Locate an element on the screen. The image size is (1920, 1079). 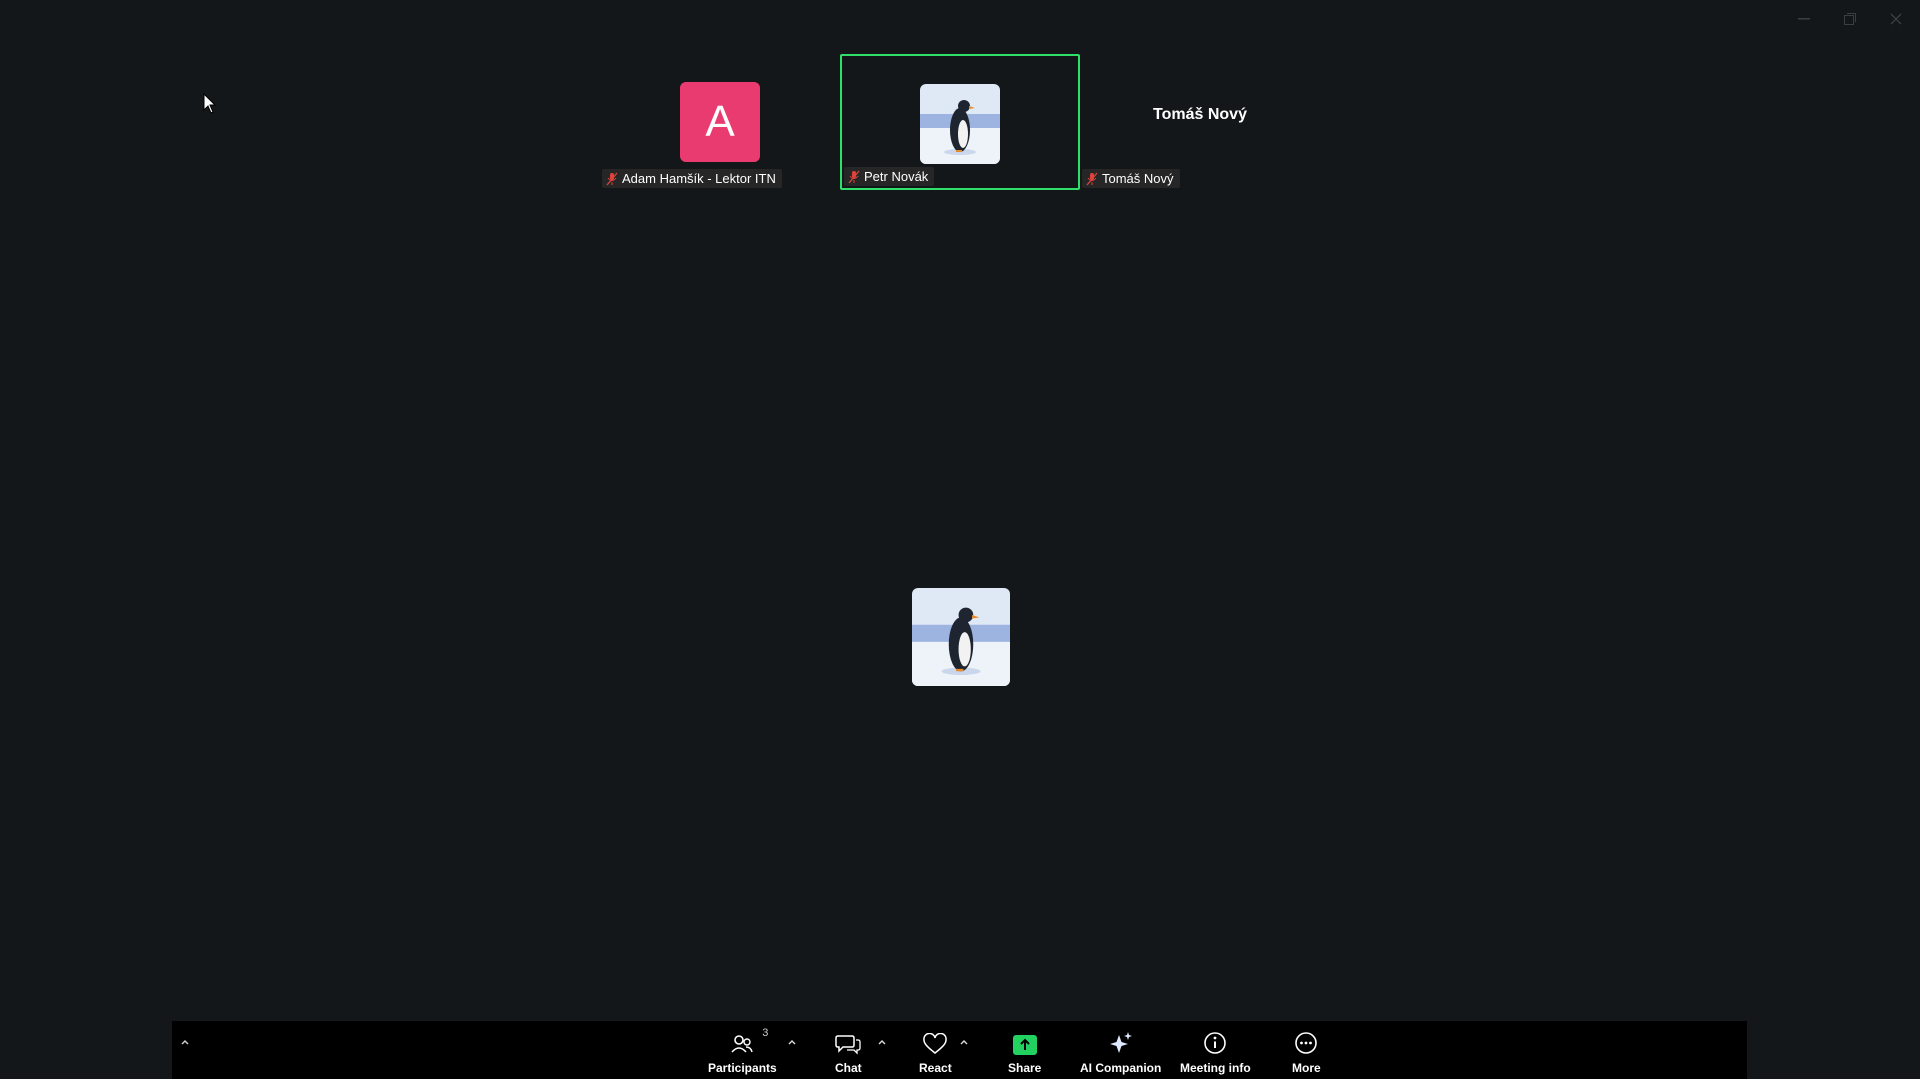
participants-label: Participants is located at coordinates (742, 1068).